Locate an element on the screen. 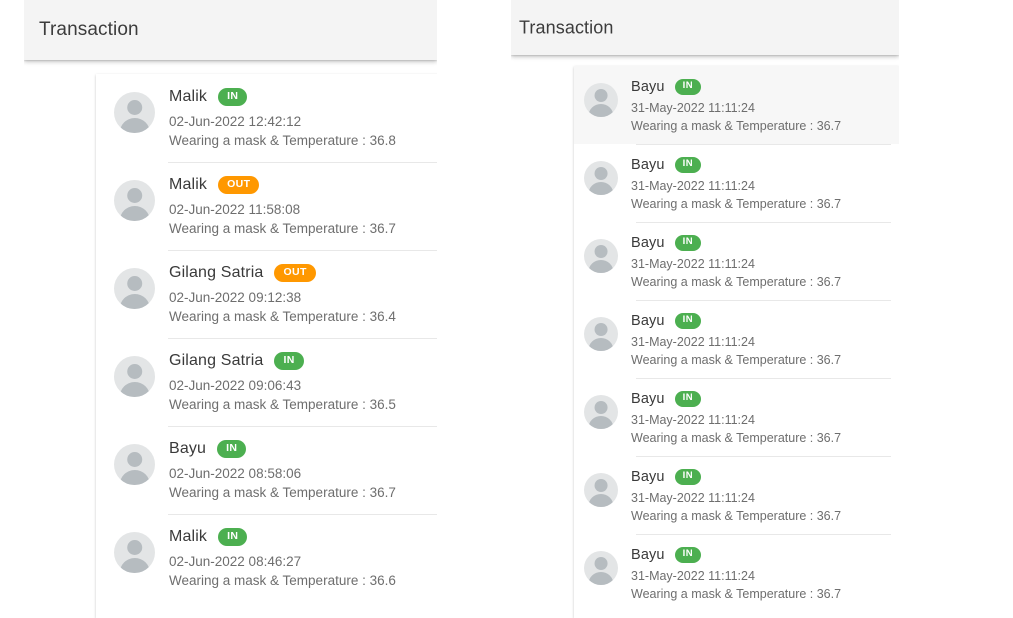 Image resolution: width=1013 pixels, height=618 pixels. transaction-timestamp: 02-Jun-2022 09:06:43 is located at coordinates (235, 385).